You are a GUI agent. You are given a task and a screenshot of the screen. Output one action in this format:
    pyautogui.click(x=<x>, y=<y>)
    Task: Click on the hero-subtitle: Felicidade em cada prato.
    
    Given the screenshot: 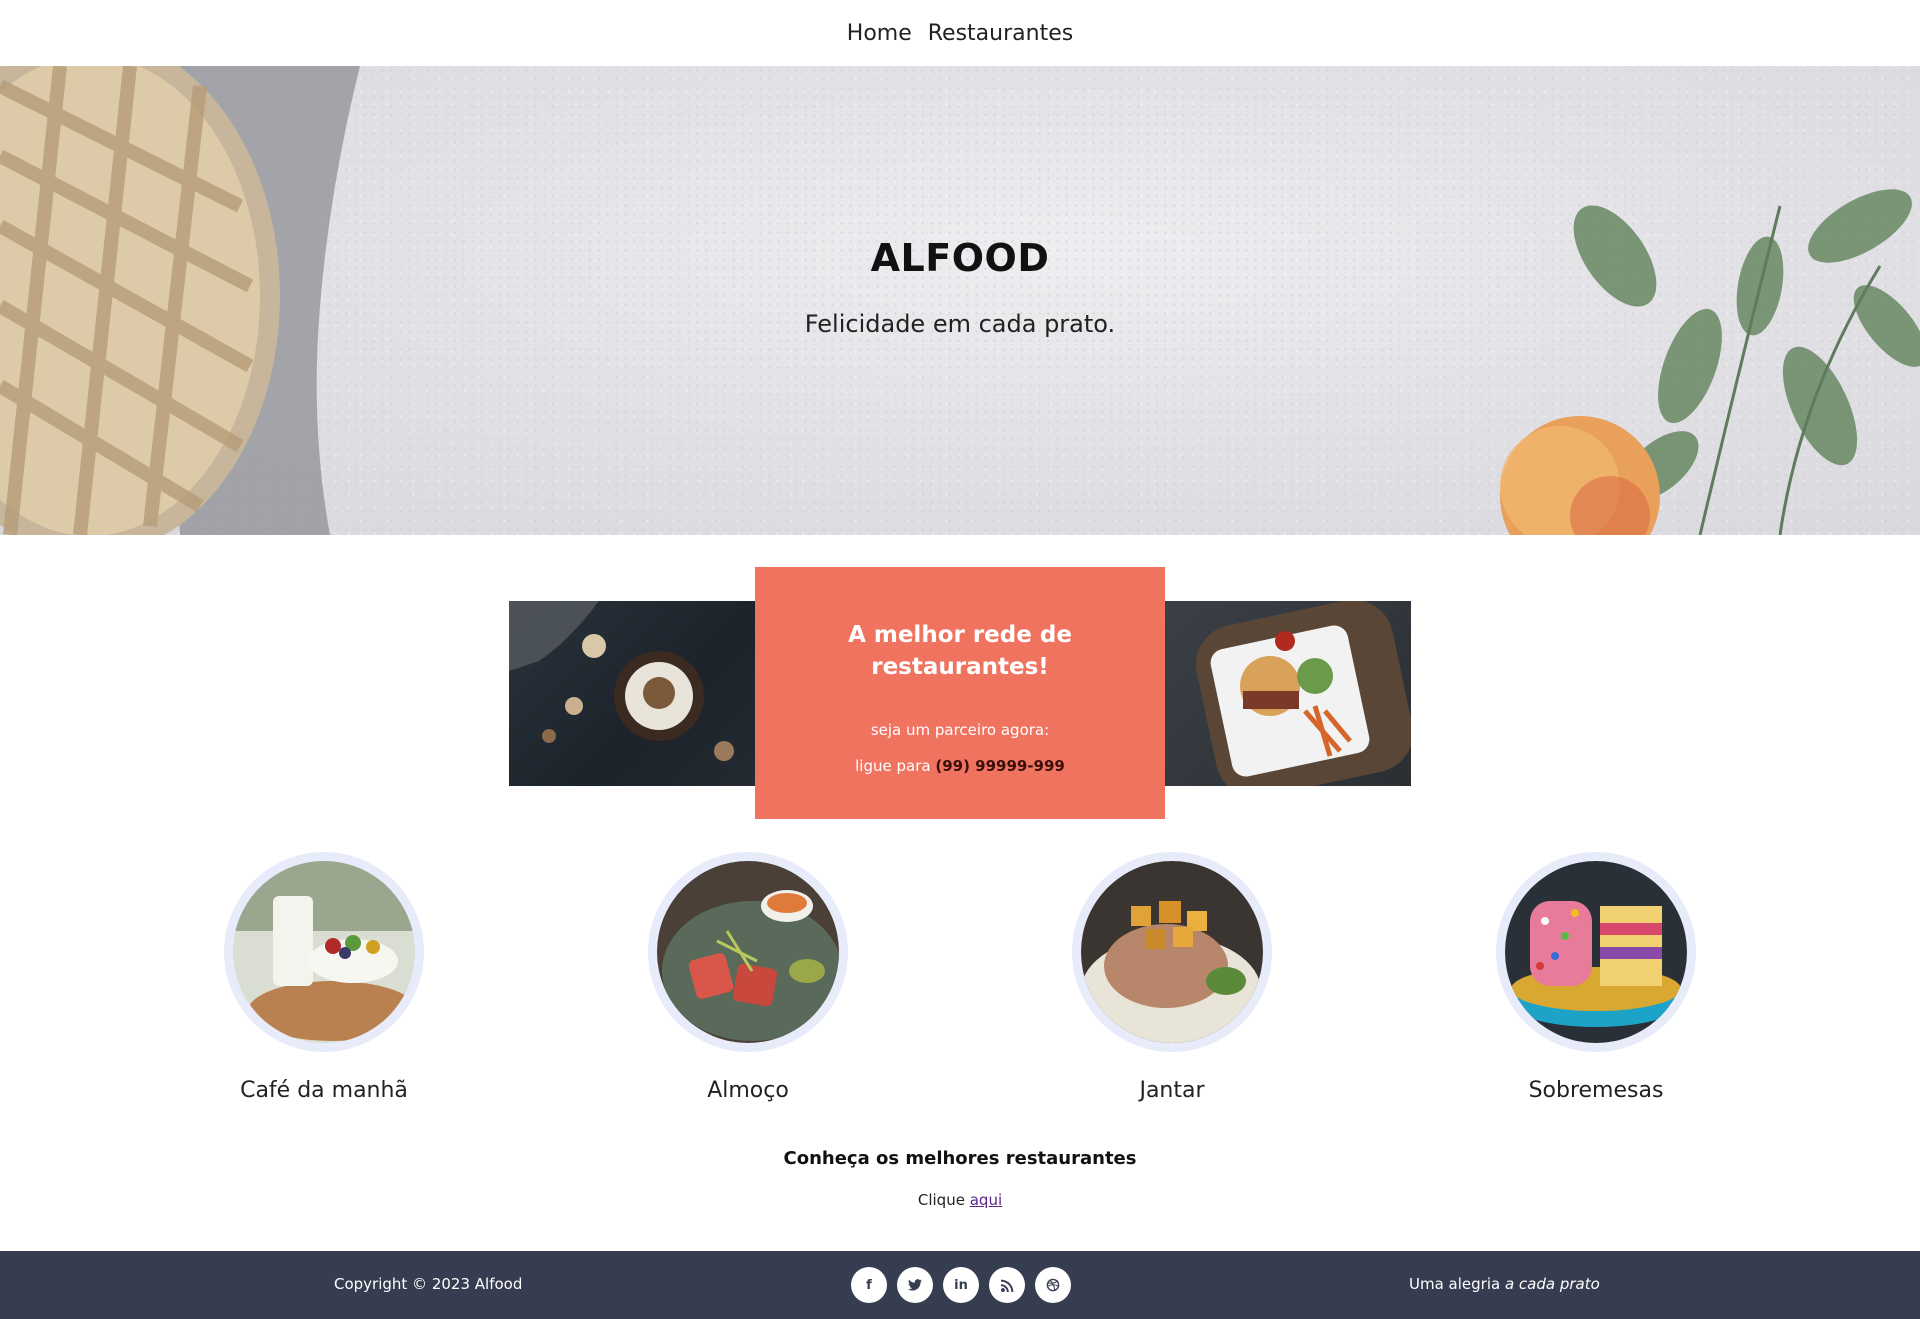 What is the action you would take?
    pyautogui.click(x=960, y=324)
    